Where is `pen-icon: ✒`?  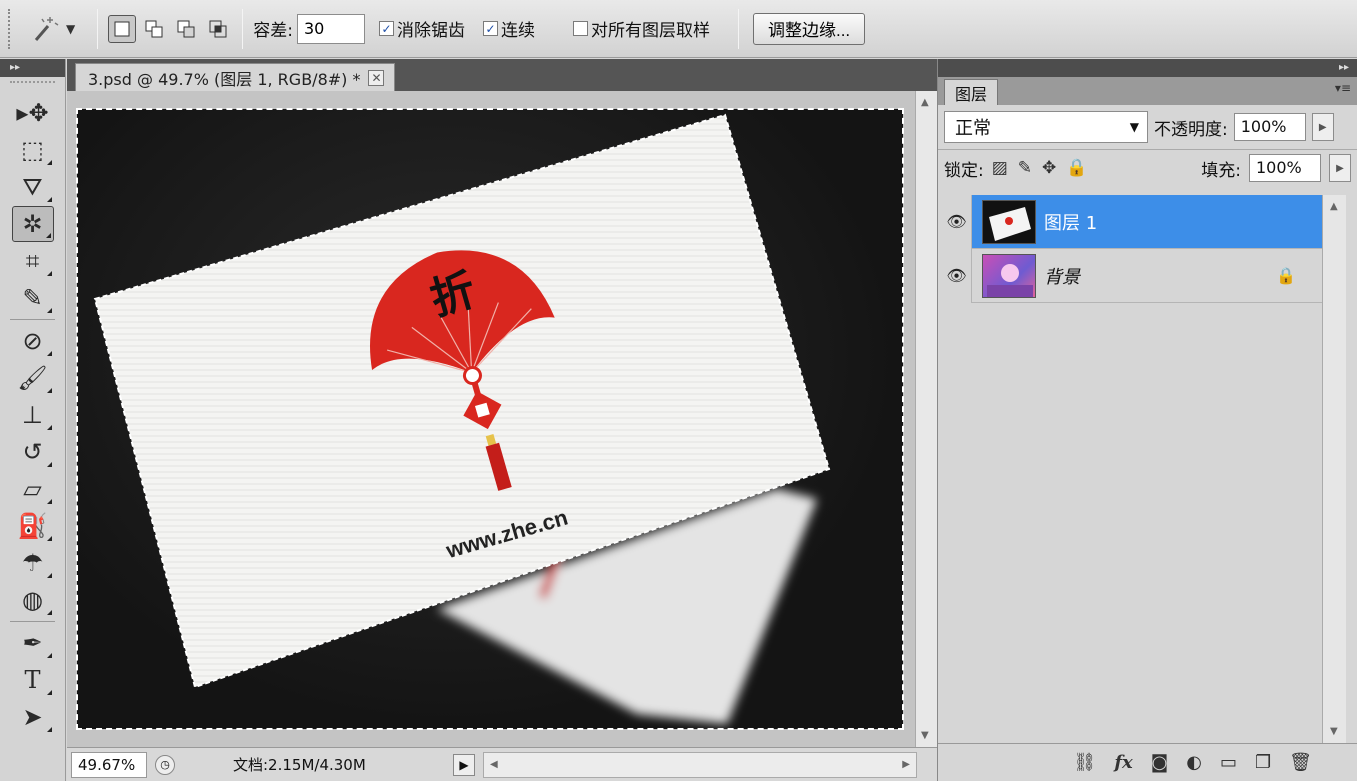
pen-icon: ✒ is located at coordinates (32, 643).